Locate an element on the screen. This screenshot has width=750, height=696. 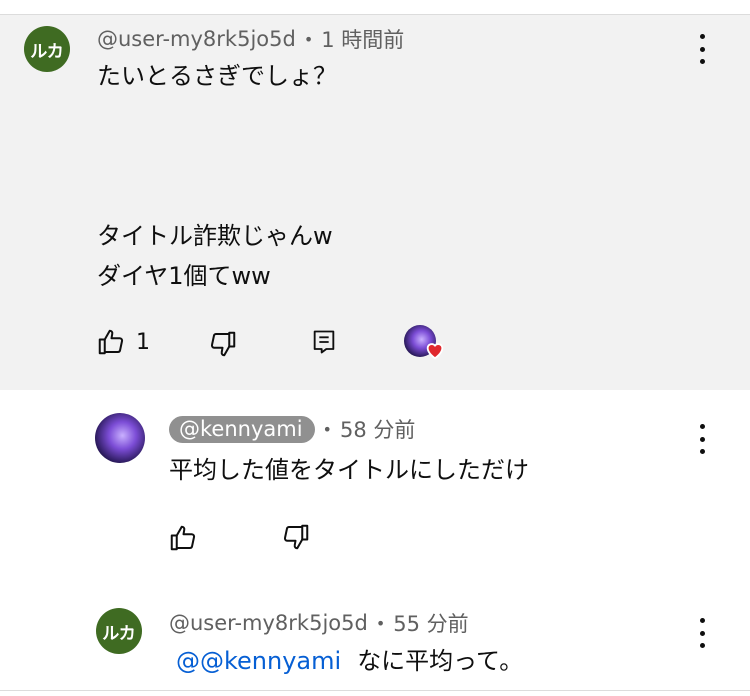
comment-text-line: @@kennyami なに平均って。 is located at coordinates (349, 661).